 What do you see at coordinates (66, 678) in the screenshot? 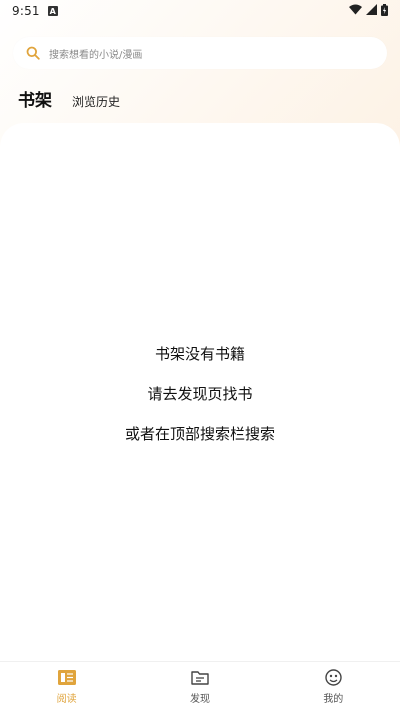
I see `book-icon` at bounding box center [66, 678].